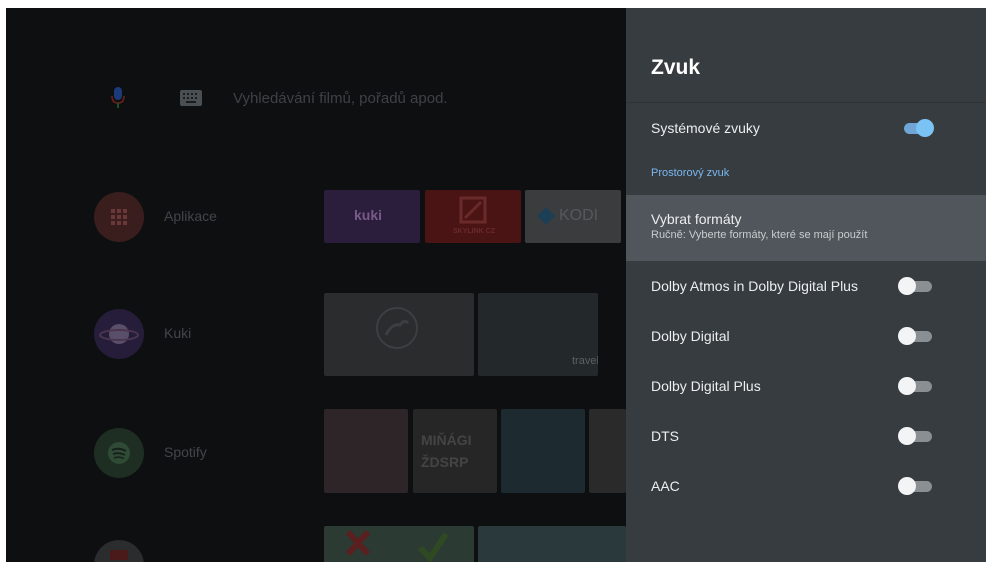  I want to click on app-label-aplikace: Aplikace, so click(190, 216).